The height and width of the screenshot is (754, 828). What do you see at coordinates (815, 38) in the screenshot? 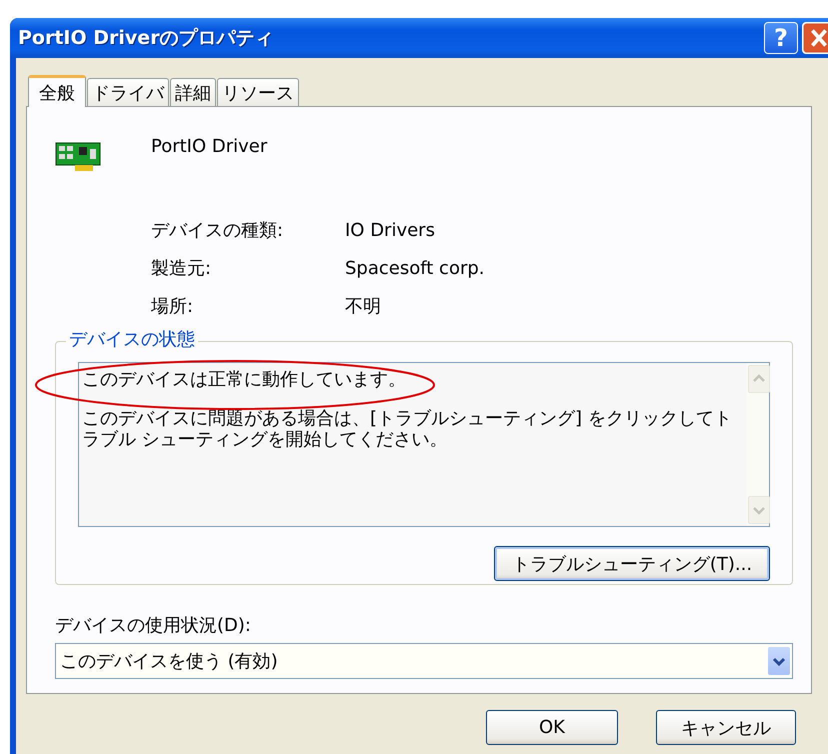
I see `close-icon` at bounding box center [815, 38].